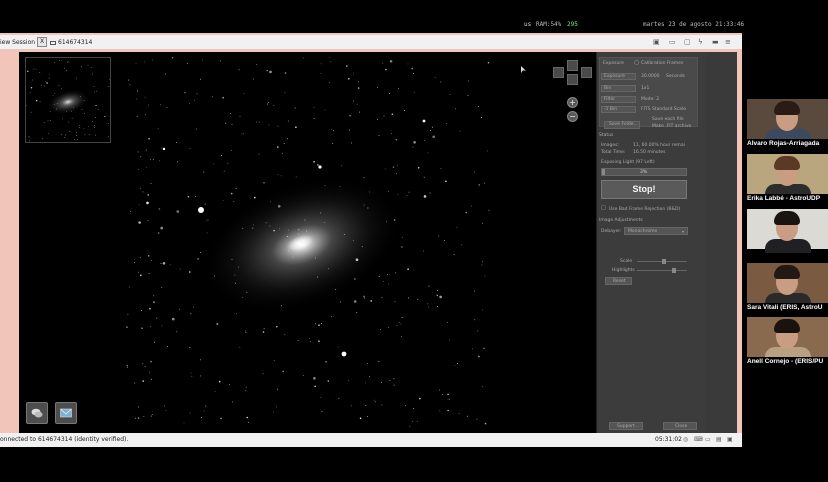 This screenshot has height=482, width=828. I want to click on thumbnail-galaxy-image, so click(68, 101).